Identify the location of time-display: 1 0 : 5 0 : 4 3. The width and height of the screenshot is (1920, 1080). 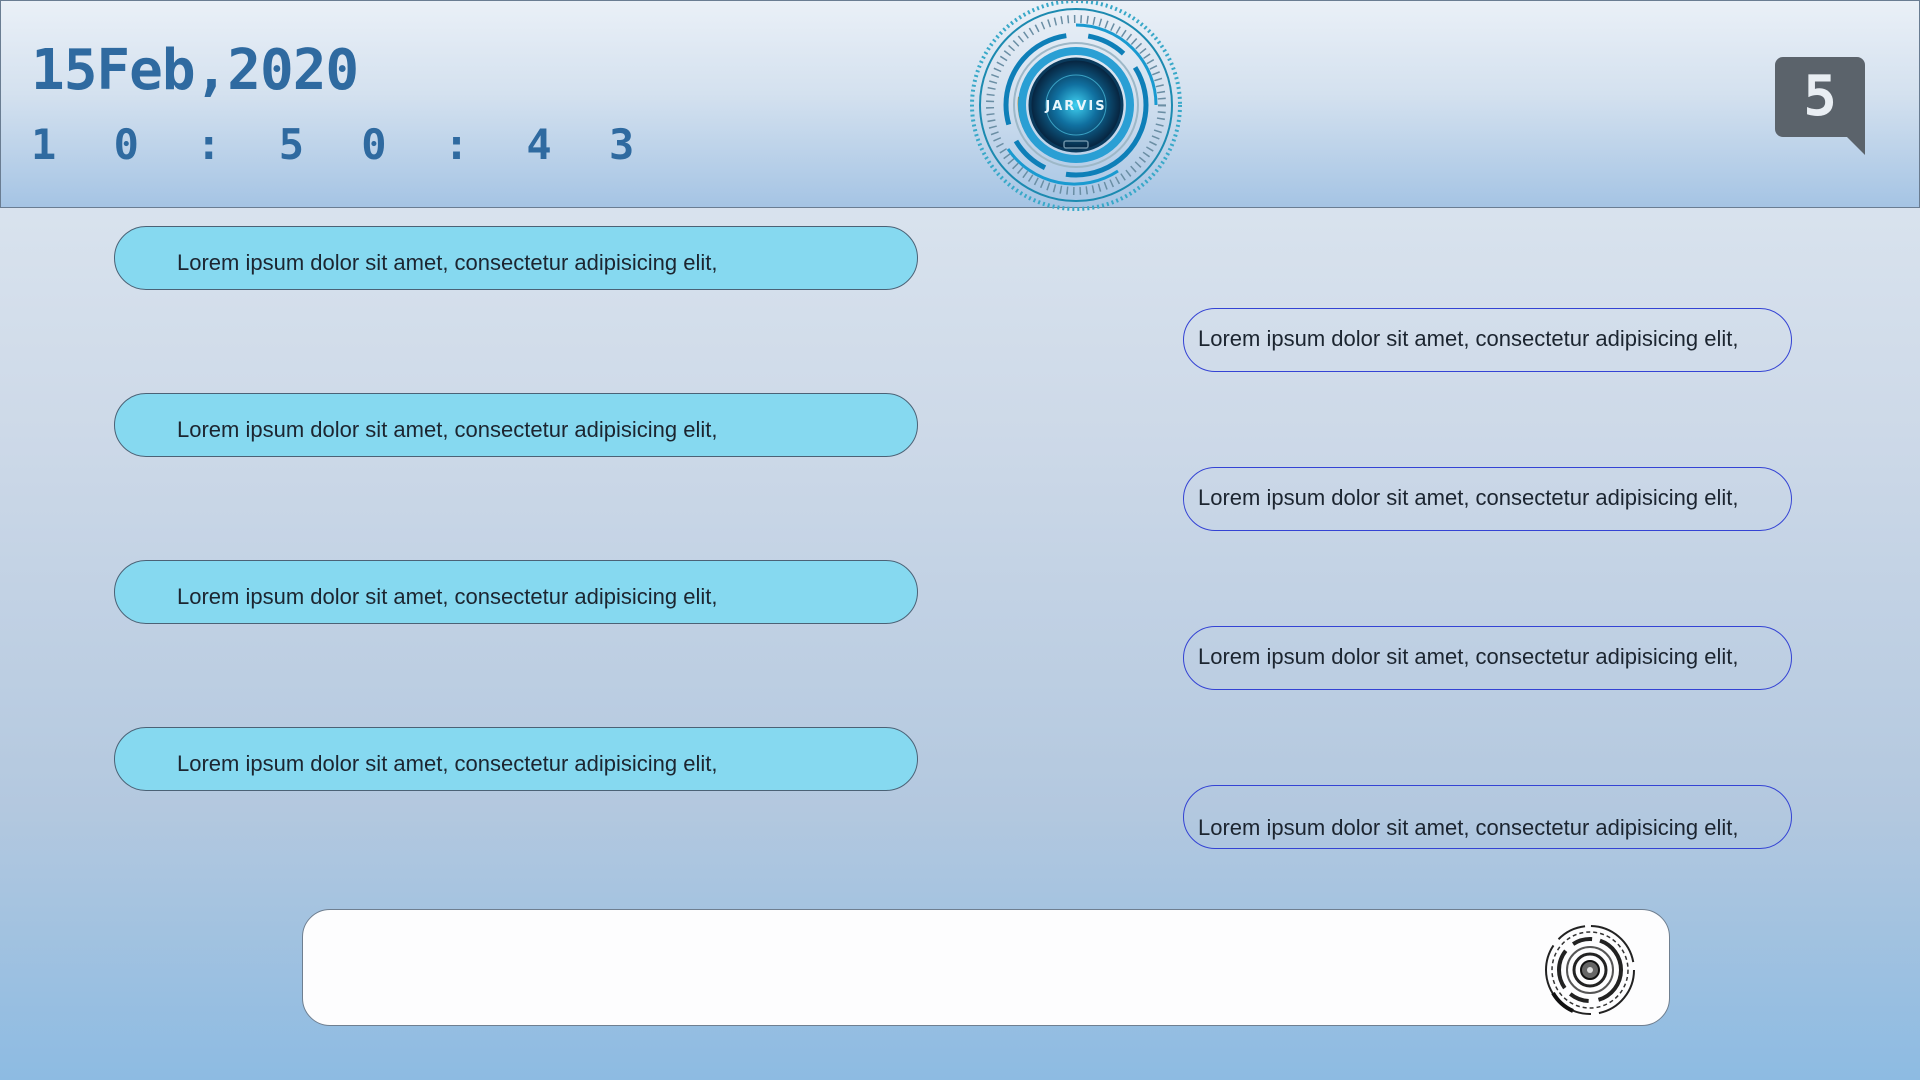
(341, 144).